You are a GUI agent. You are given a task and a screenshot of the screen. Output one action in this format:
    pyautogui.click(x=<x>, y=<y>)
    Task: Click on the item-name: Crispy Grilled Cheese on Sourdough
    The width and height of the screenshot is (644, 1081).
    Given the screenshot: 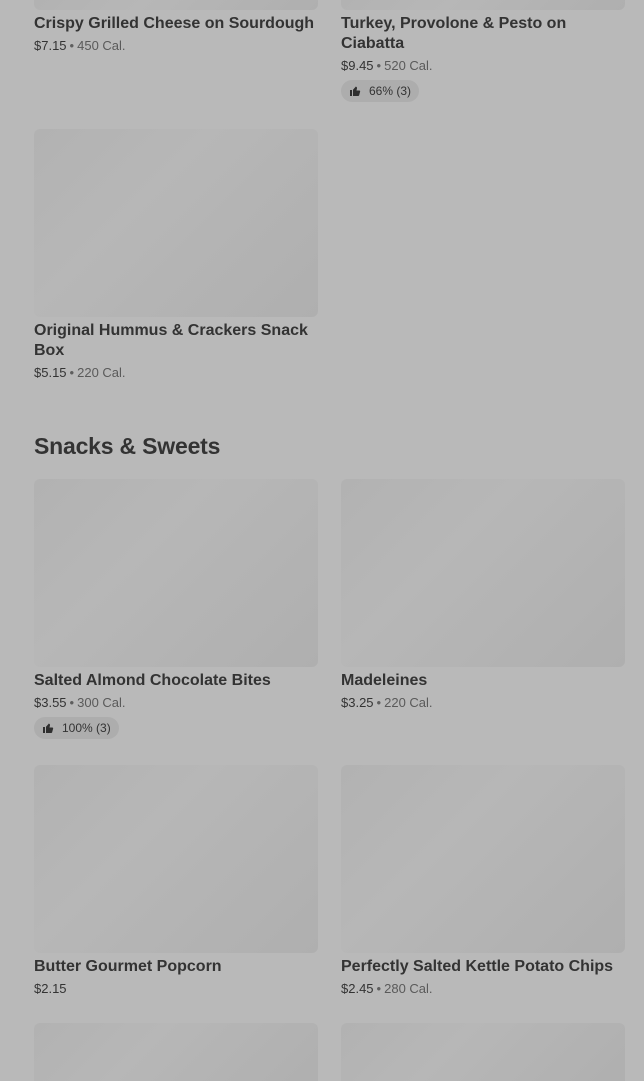 What is the action you would take?
    pyautogui.click(x=176, y=24)
    